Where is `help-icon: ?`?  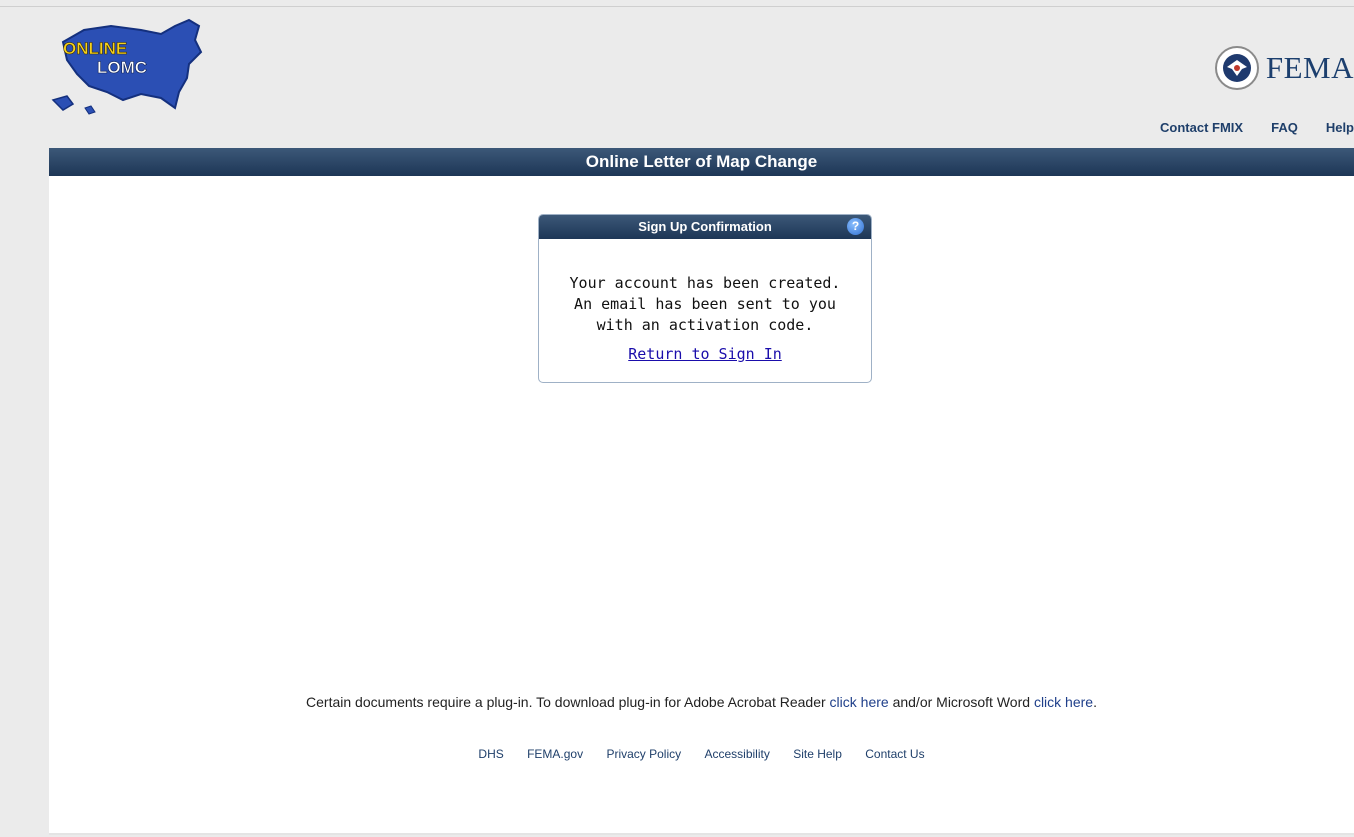
help-icon: ? is located at coordinates (855, 226).